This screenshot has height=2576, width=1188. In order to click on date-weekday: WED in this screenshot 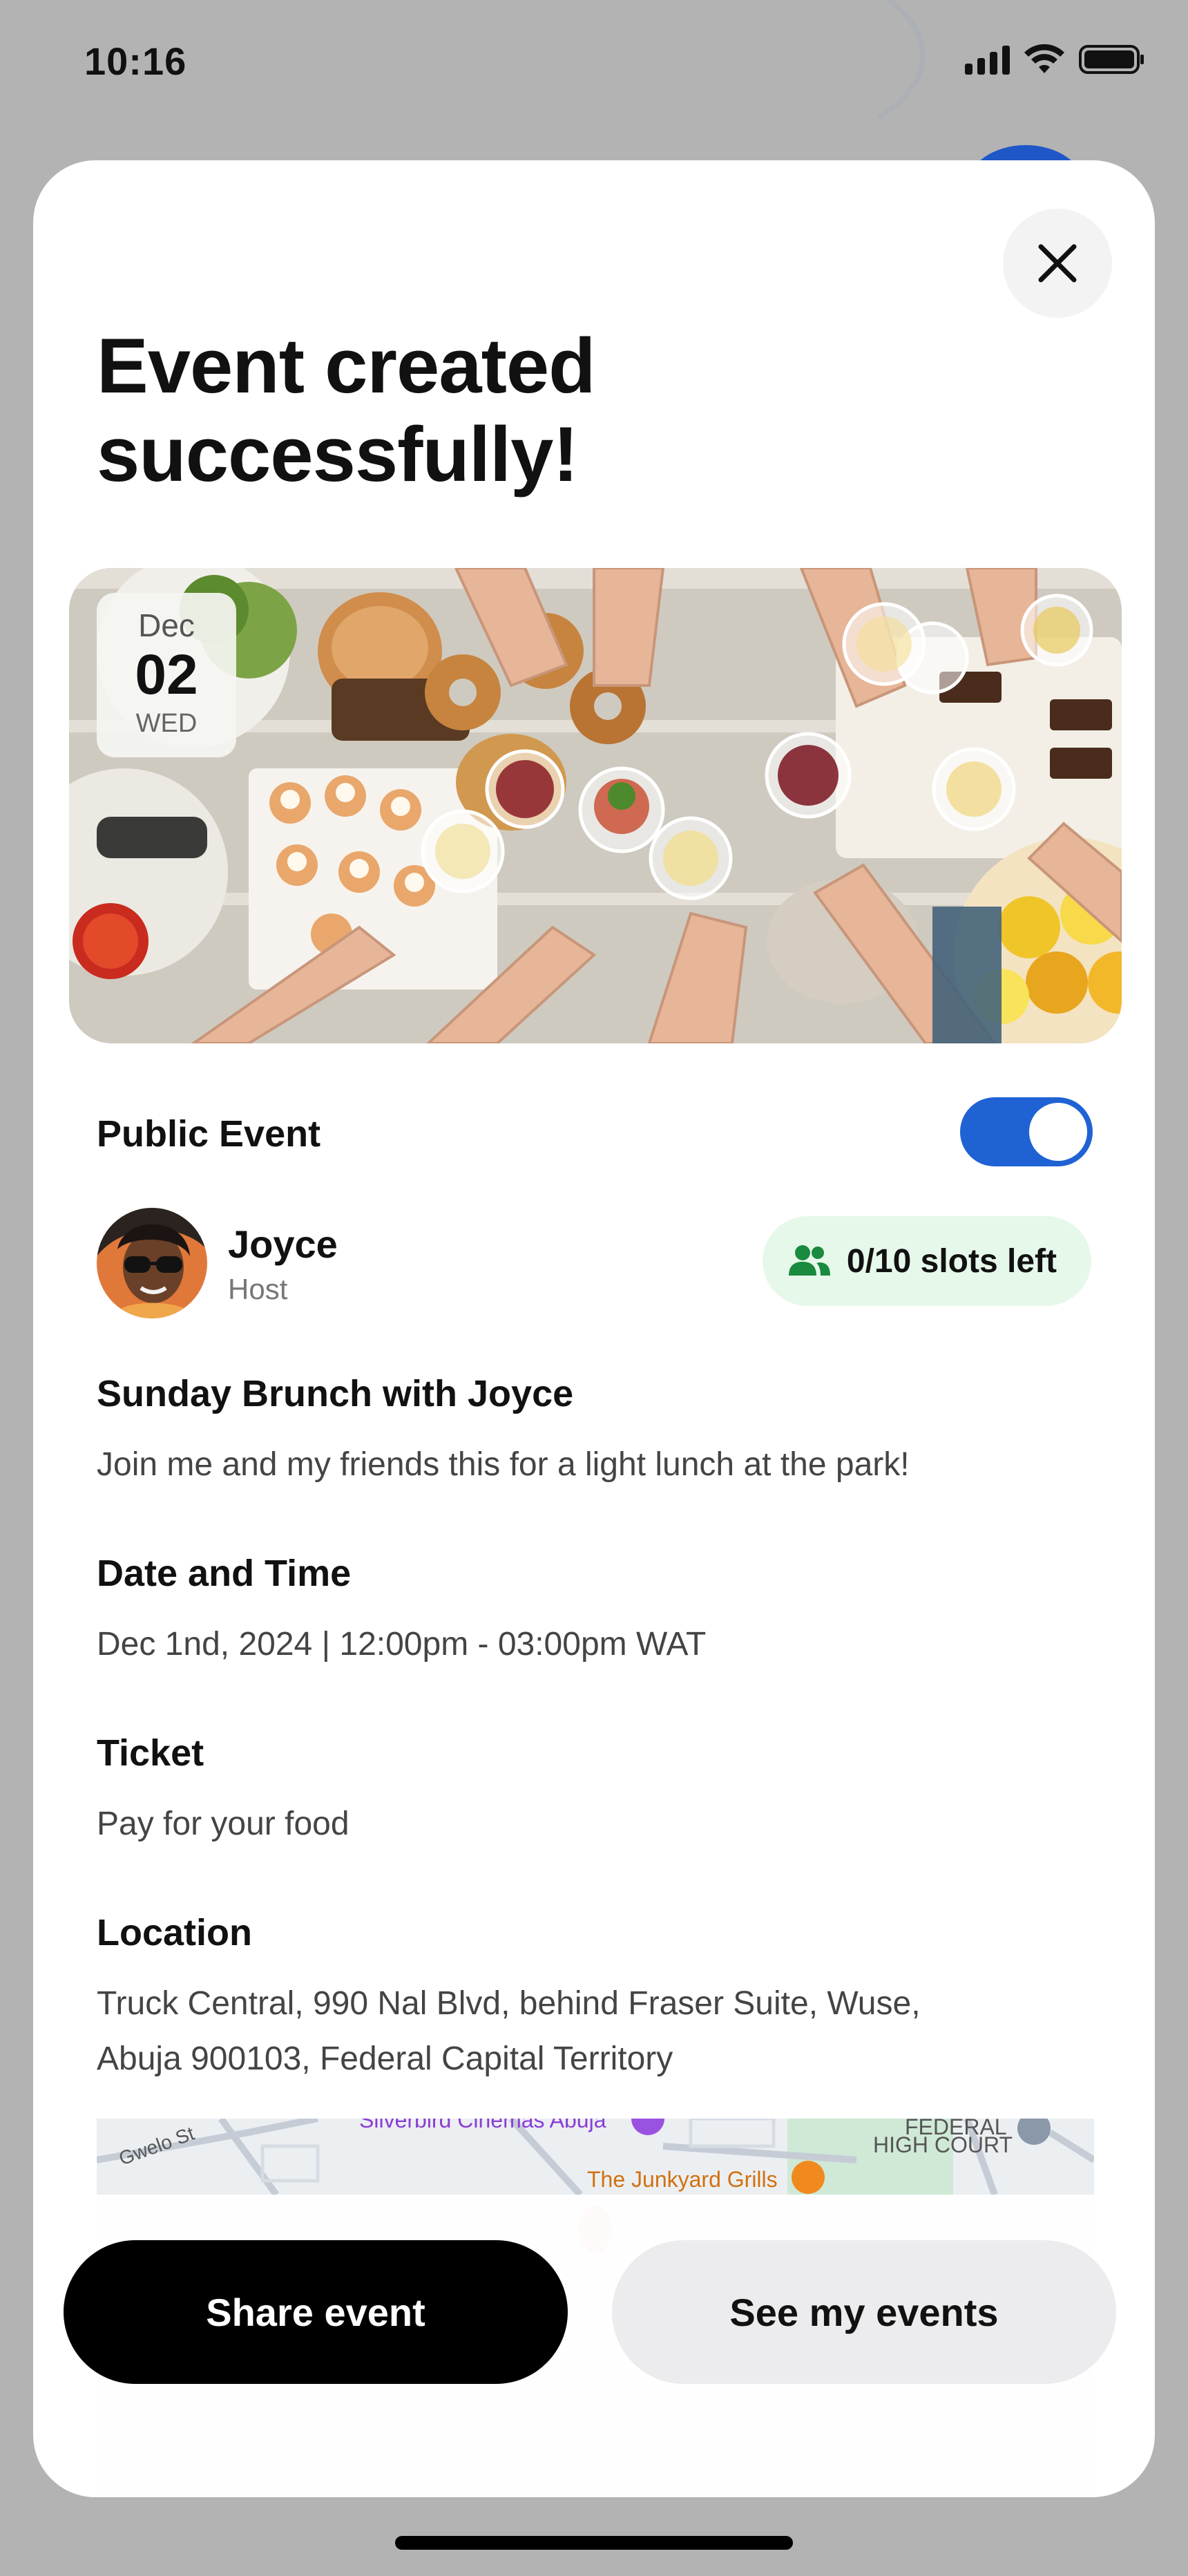, I will do `click(166, 723)`.